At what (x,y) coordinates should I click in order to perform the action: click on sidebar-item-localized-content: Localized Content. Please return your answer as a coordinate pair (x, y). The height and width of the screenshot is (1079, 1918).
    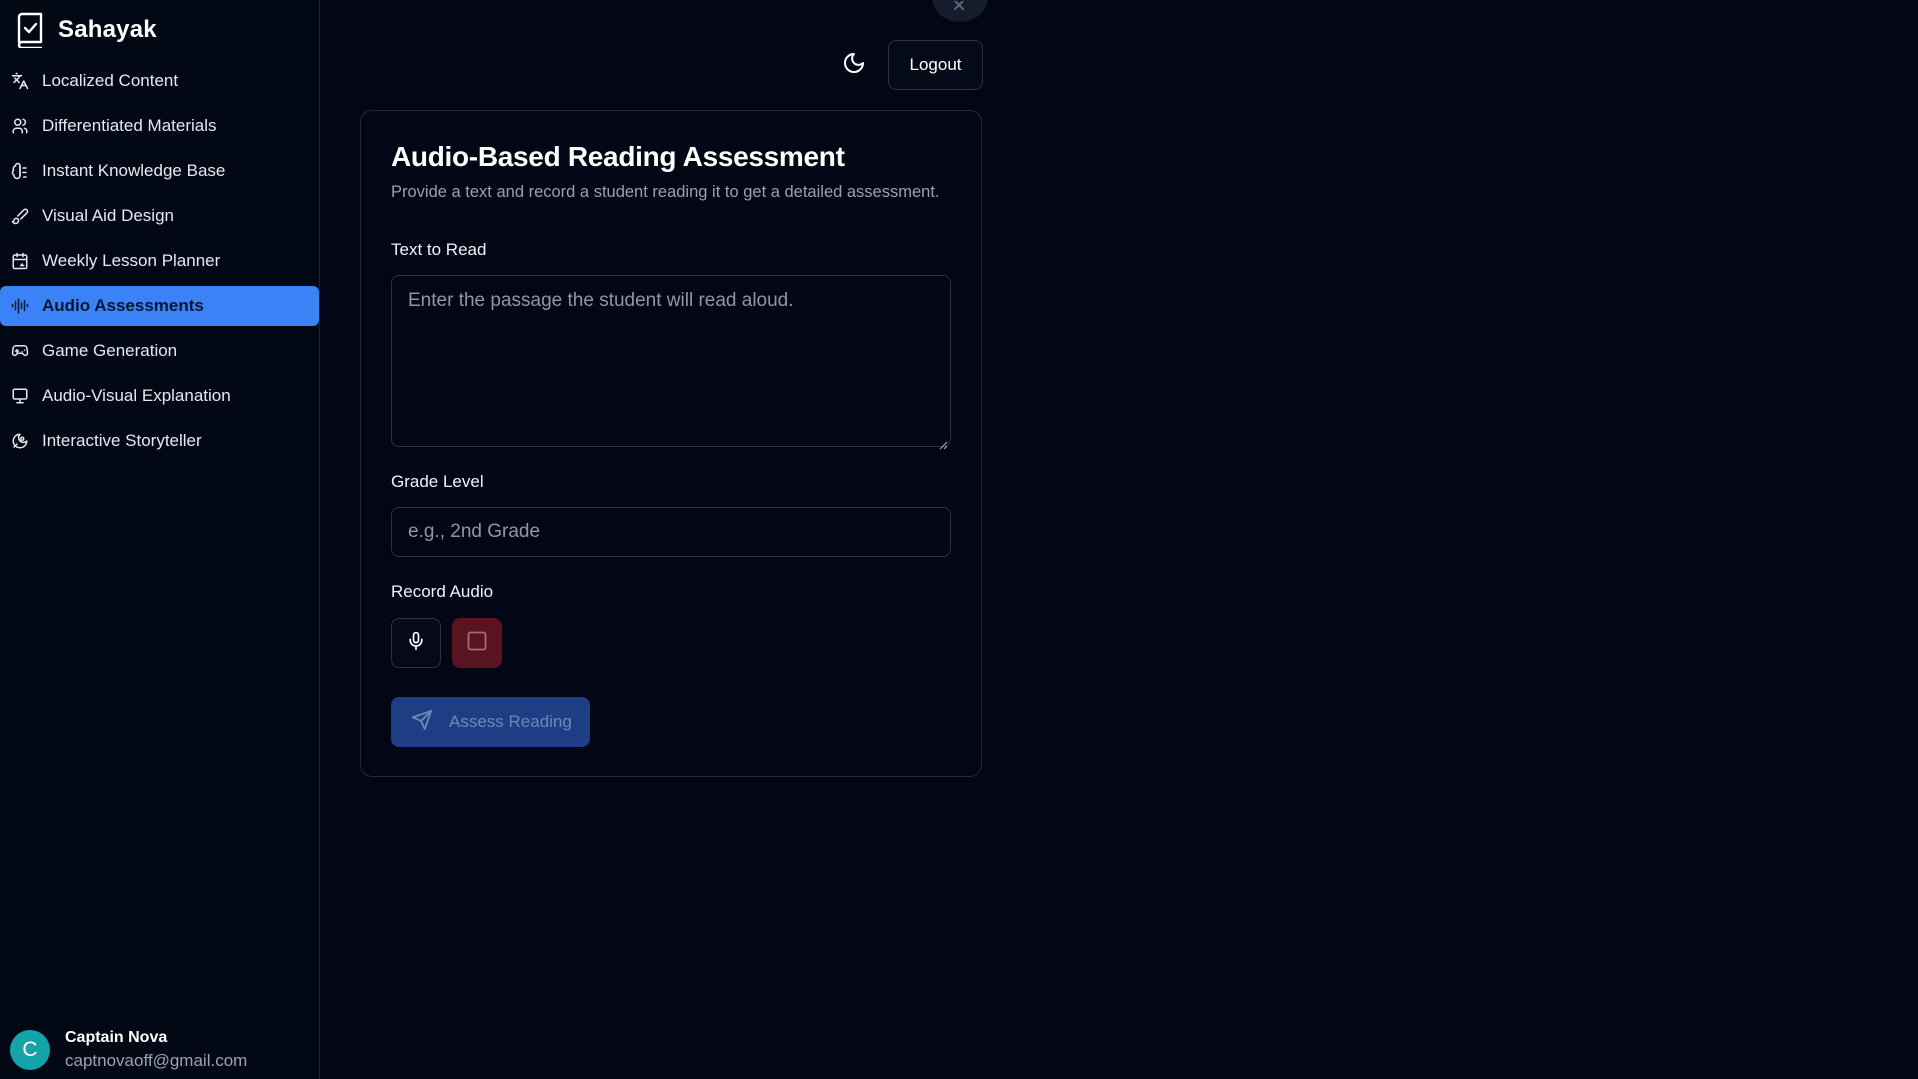
    Looking at the image, I should click on (160, 81).